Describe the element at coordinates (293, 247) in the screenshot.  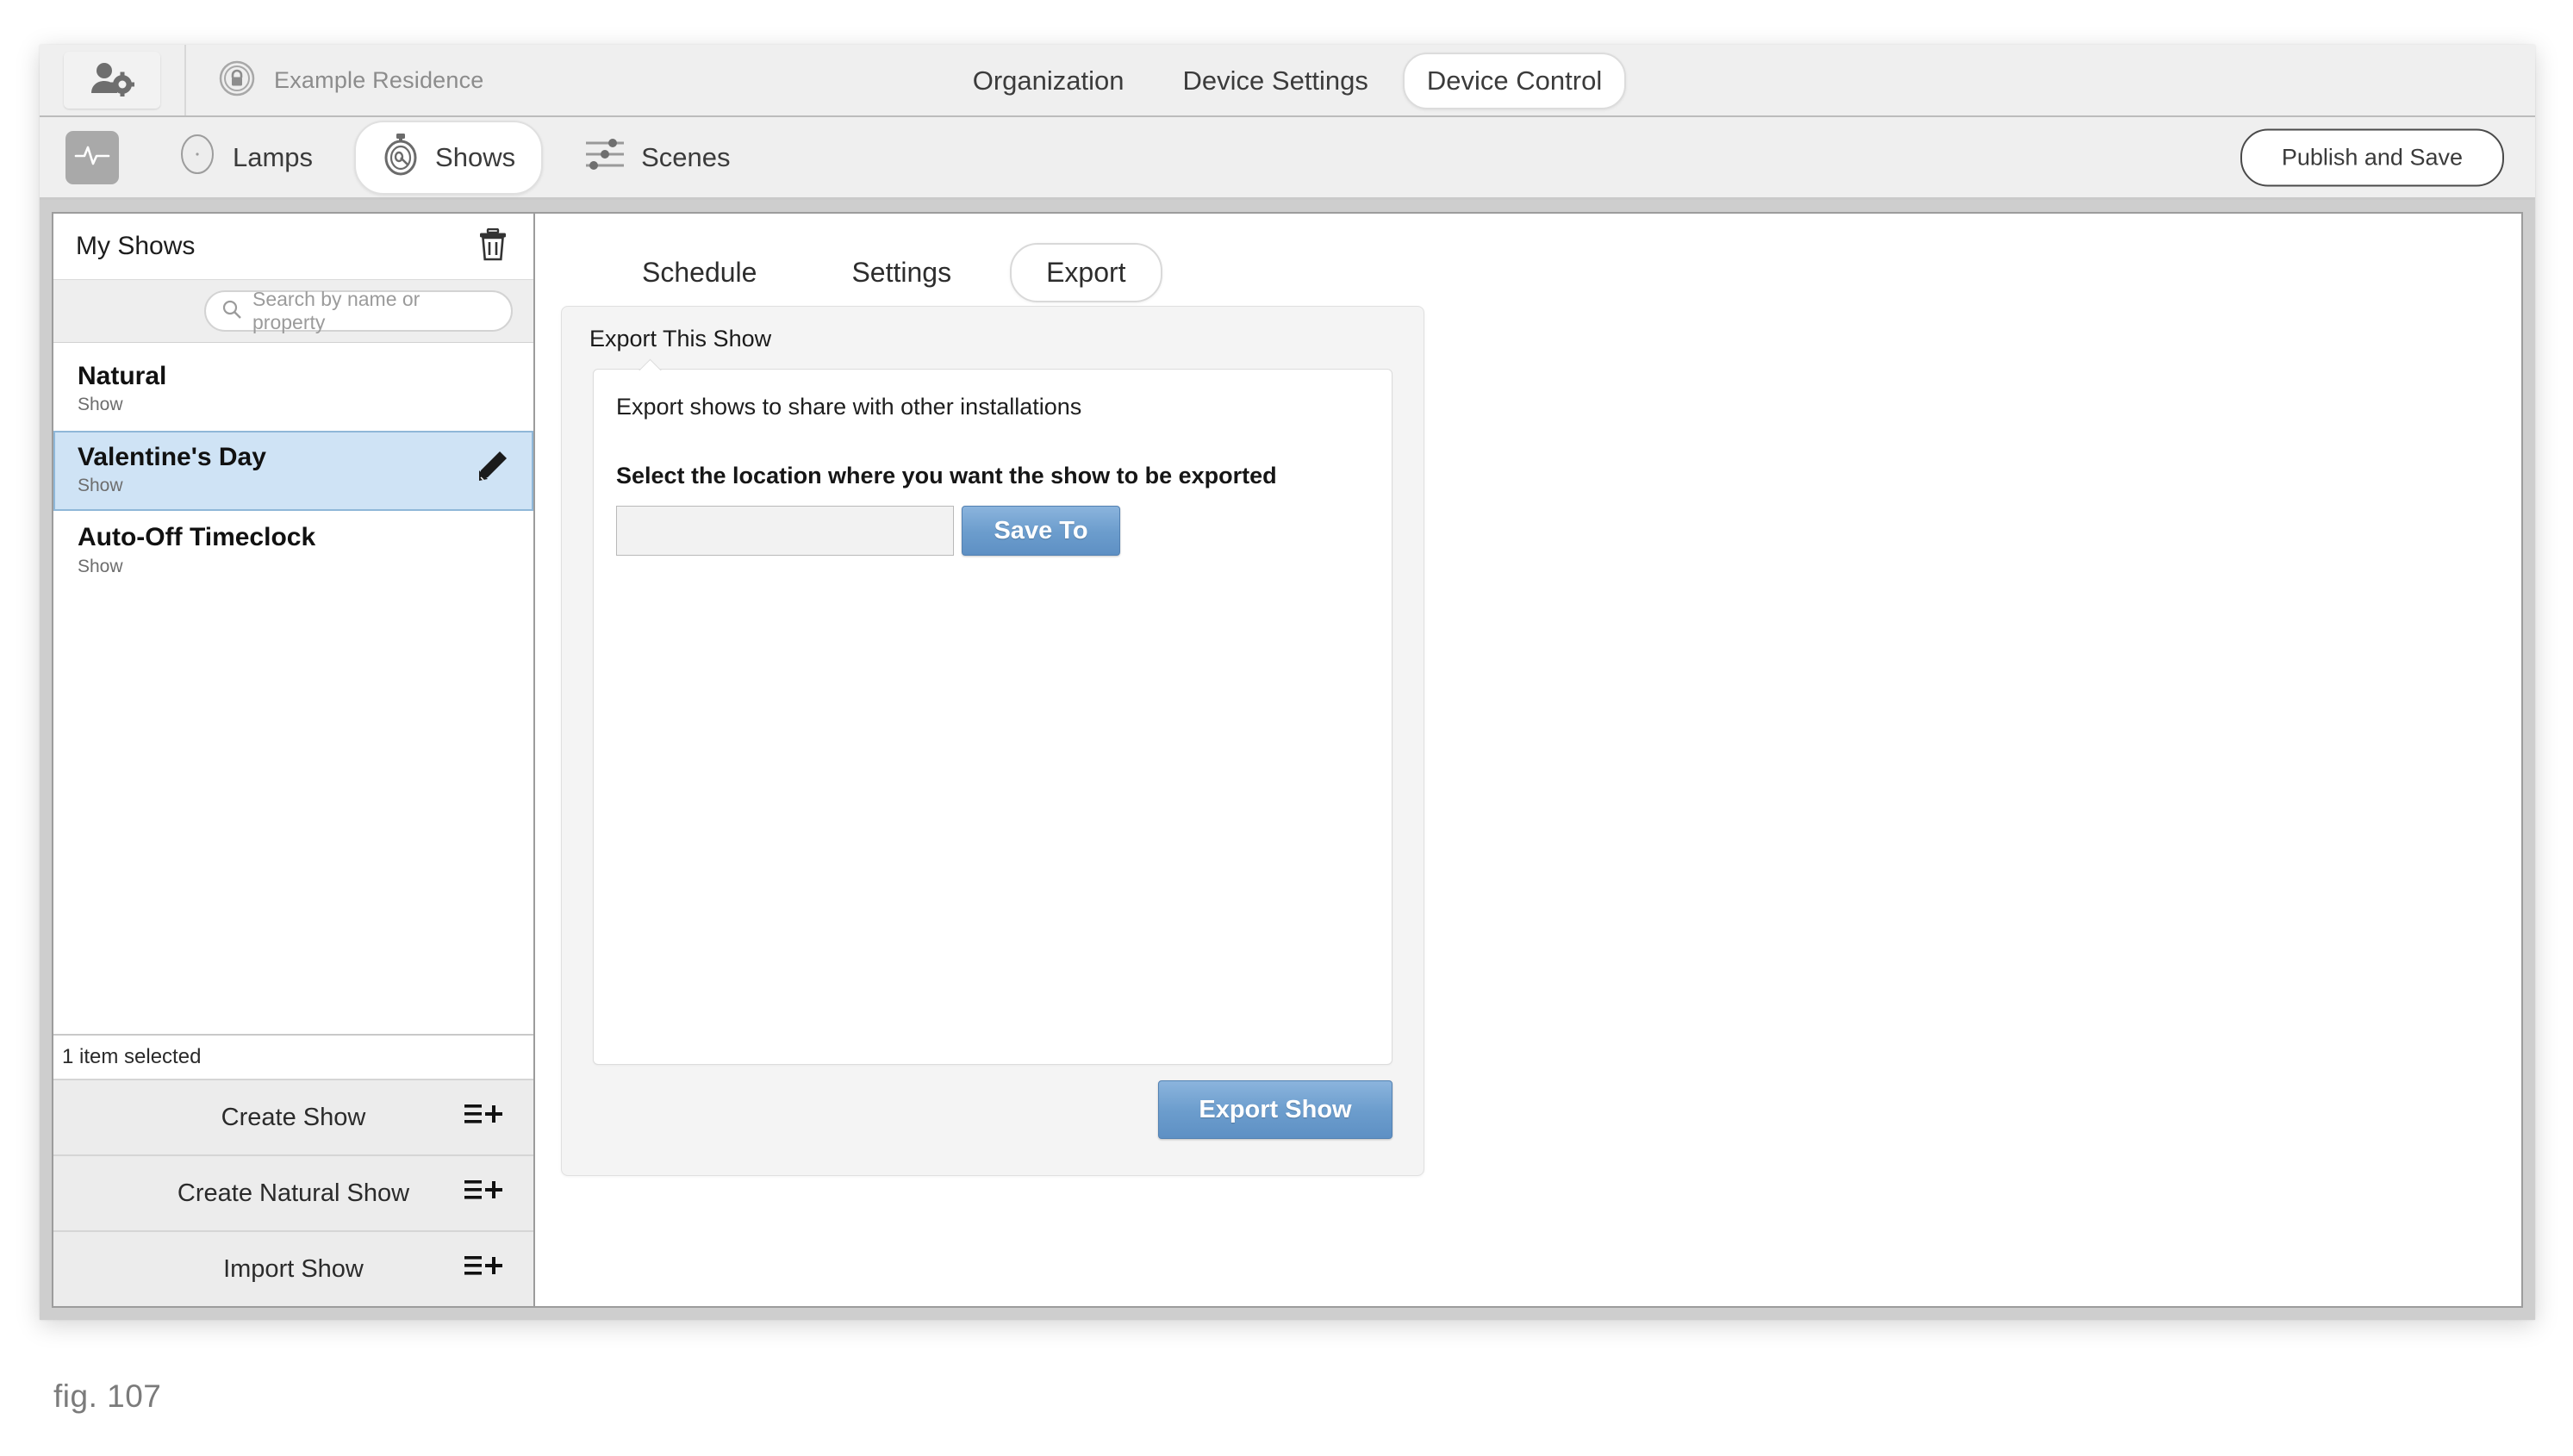
I see `sidebar-header: My Shows` at that location.